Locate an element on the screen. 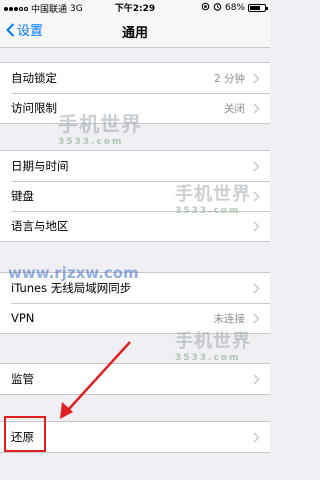 This screenshot has width=320, height=480. settings-group-management: 监管 is located at coordinates (135, 379).